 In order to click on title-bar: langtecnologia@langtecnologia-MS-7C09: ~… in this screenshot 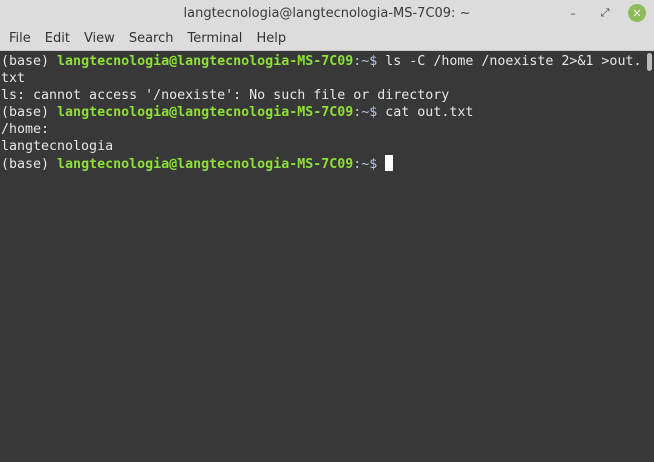, I will do `click(327, 13)`.